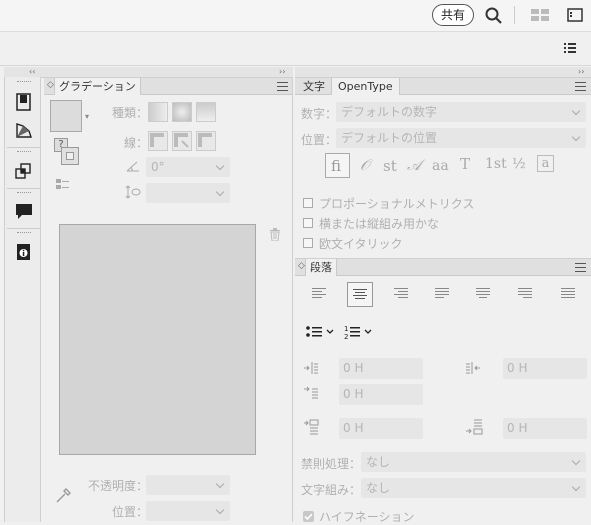 This screenshot has width=591, height=525. What do you see at coordinates (282, 71) in the screenshot?
I see `expand-right-icon: ››` at bounding box center [282, 71].